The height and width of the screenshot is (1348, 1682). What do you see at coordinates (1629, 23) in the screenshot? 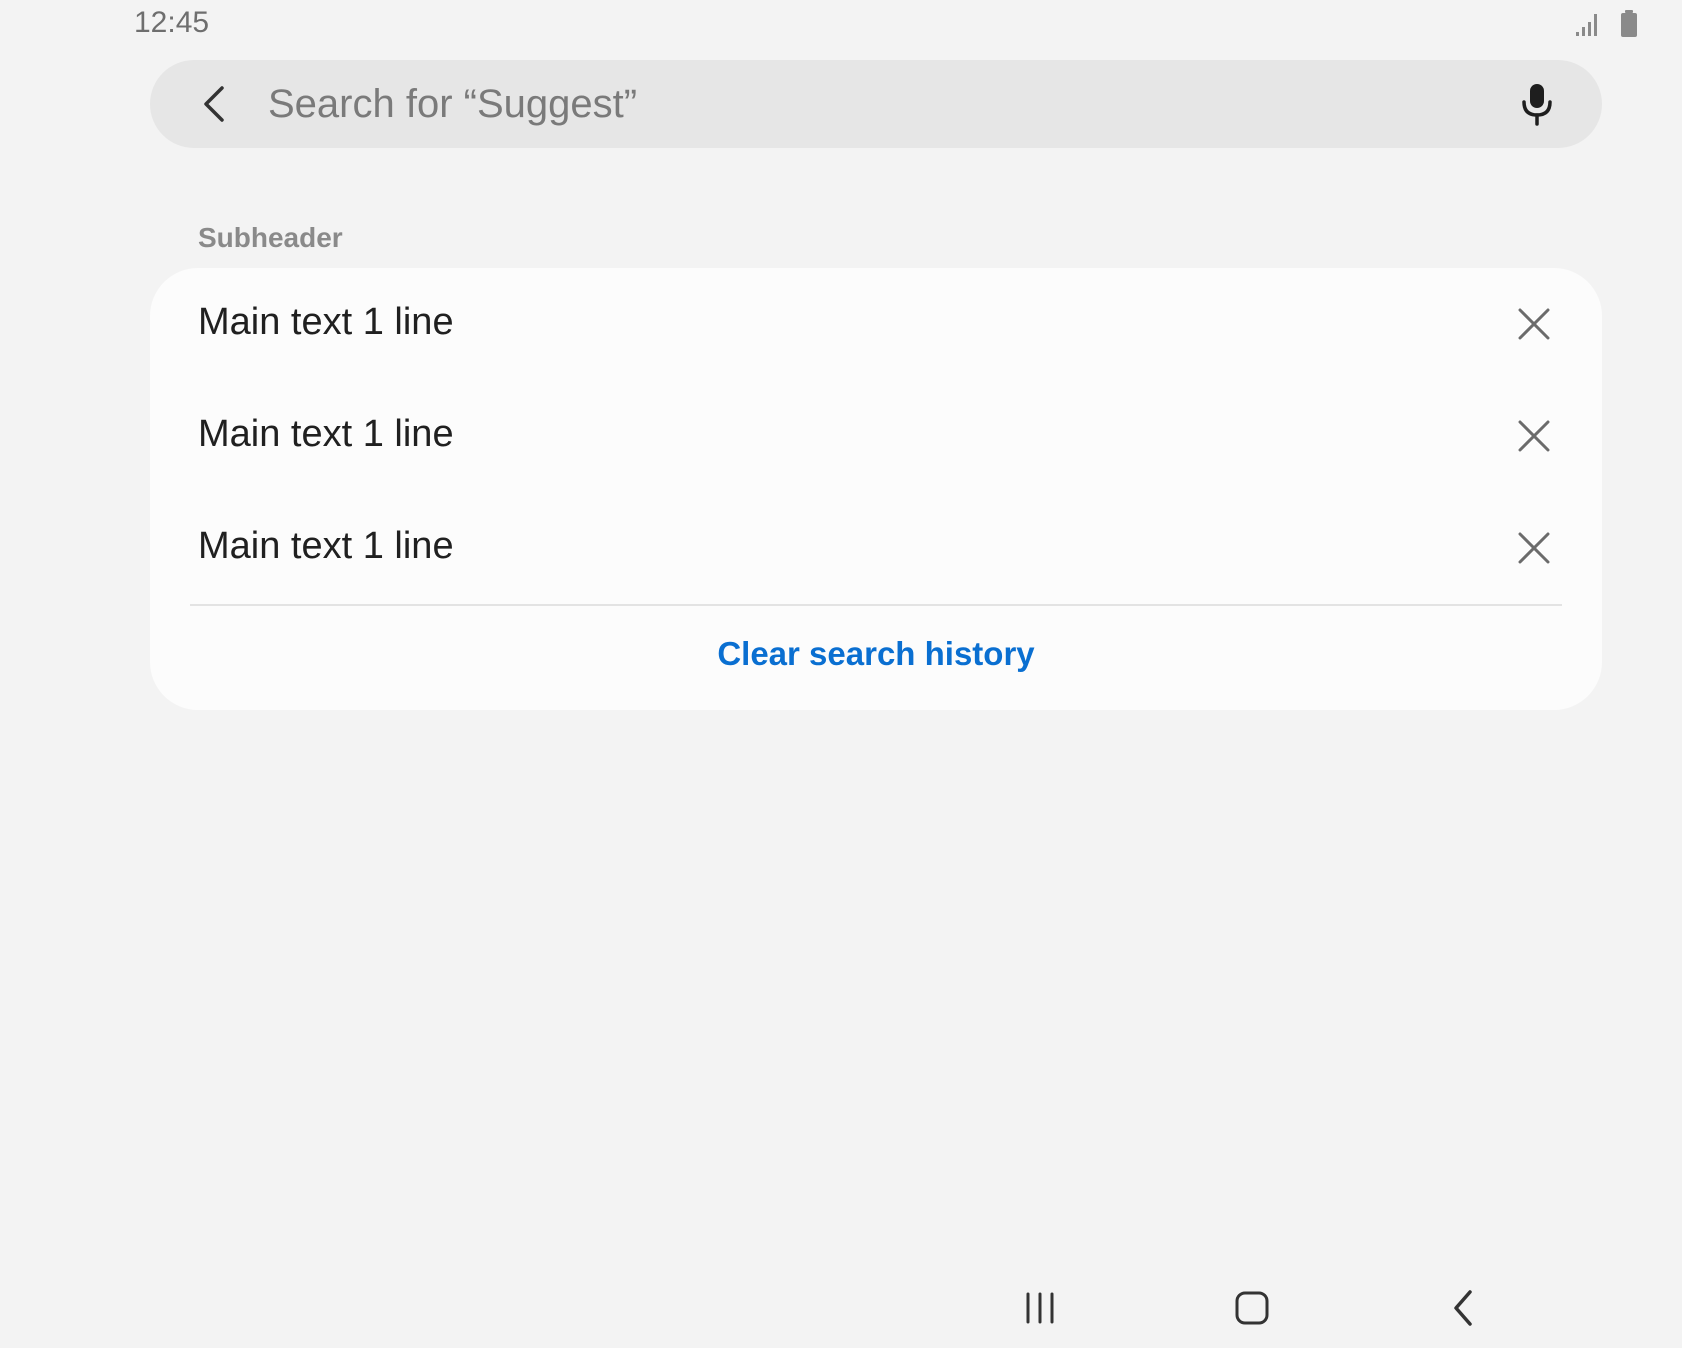
I see `battery-icon` at bounding box center [1629, 23].